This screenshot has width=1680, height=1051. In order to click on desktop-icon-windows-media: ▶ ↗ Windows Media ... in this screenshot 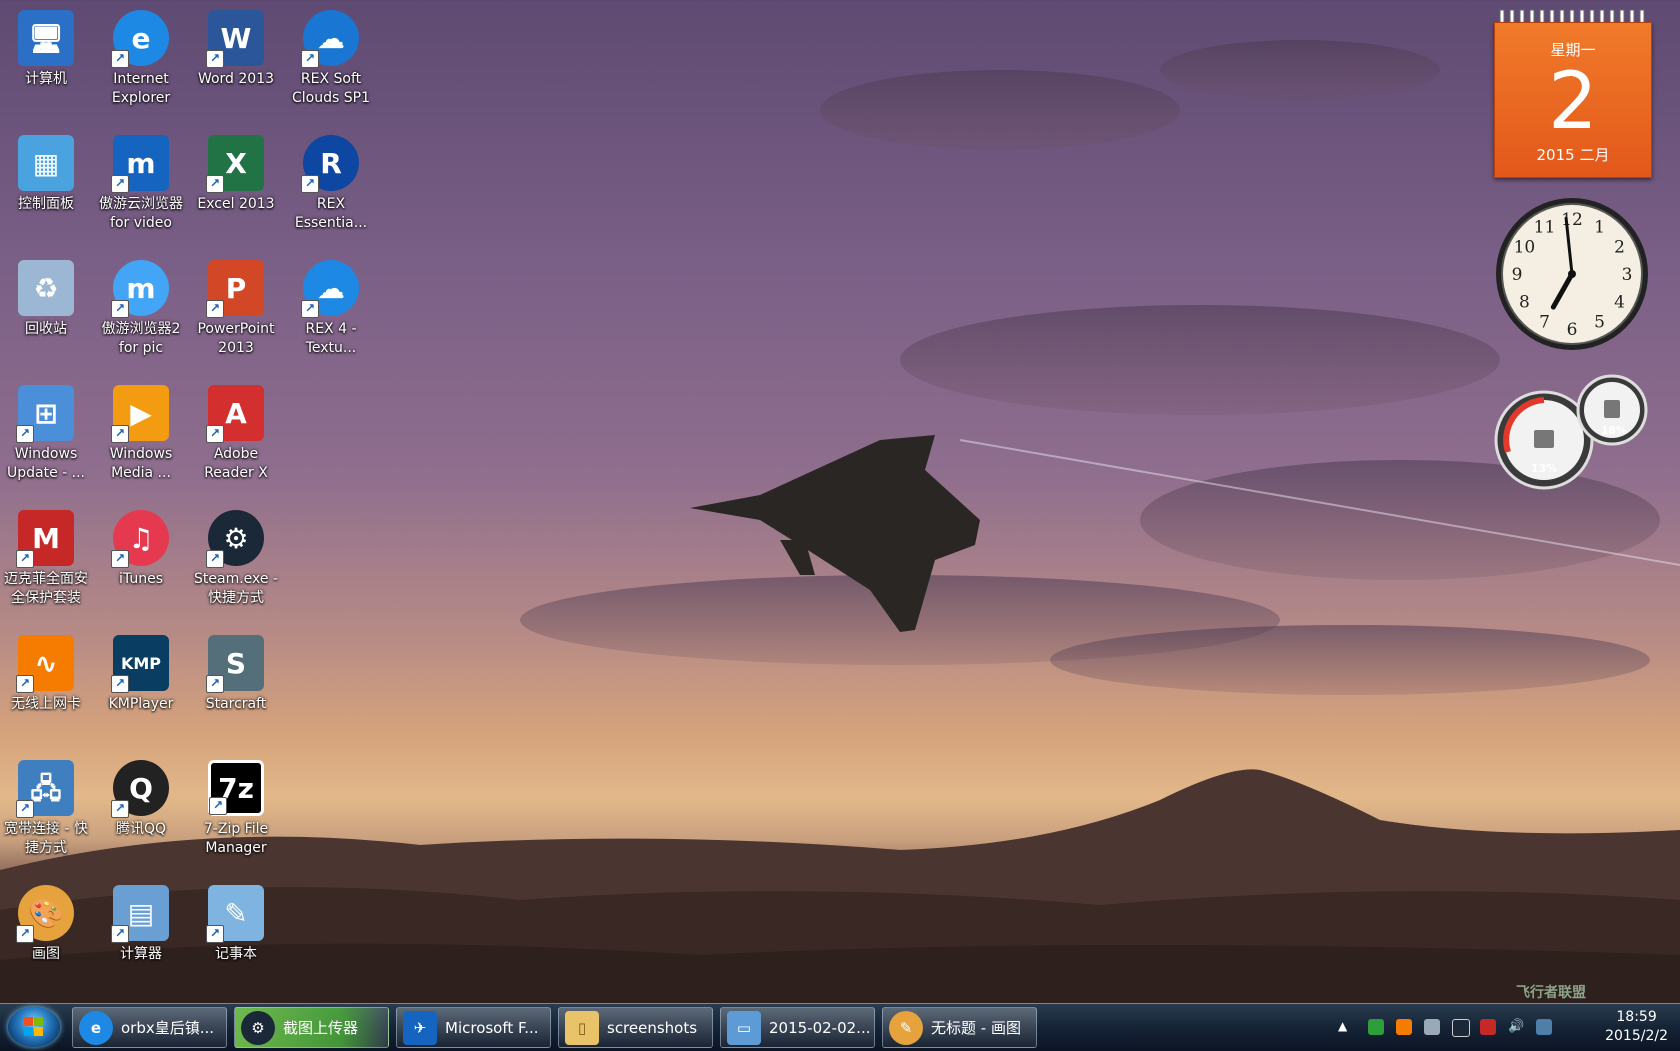, I will do `click(141, 431)`.